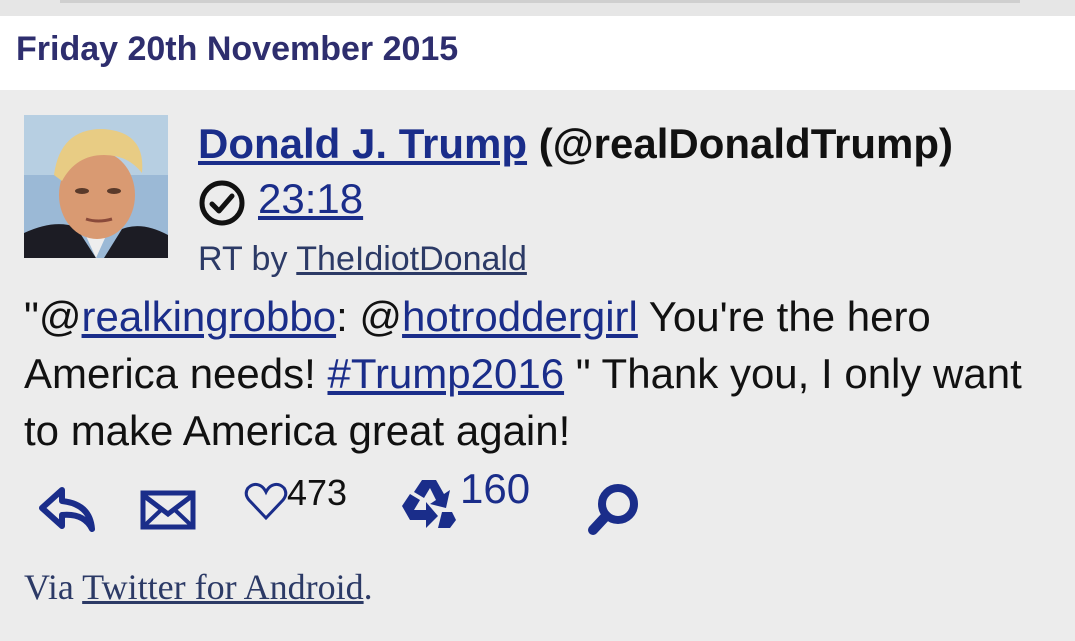 This screenshot has width=1075, height=641. I want to click on retweet-count: 160, so click(495, 488).